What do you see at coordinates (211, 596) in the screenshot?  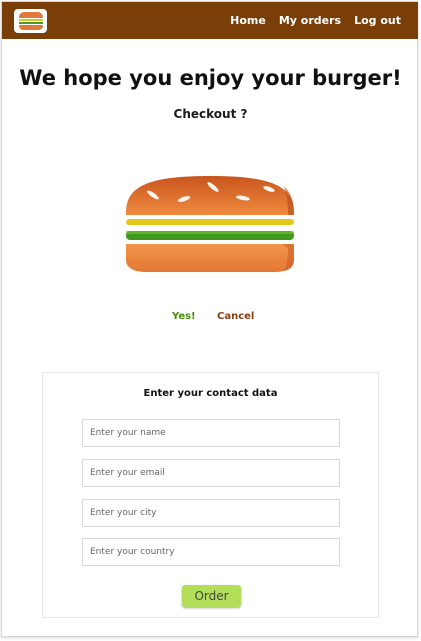 I see `order-button: Order` at bounding box center [211, 596].